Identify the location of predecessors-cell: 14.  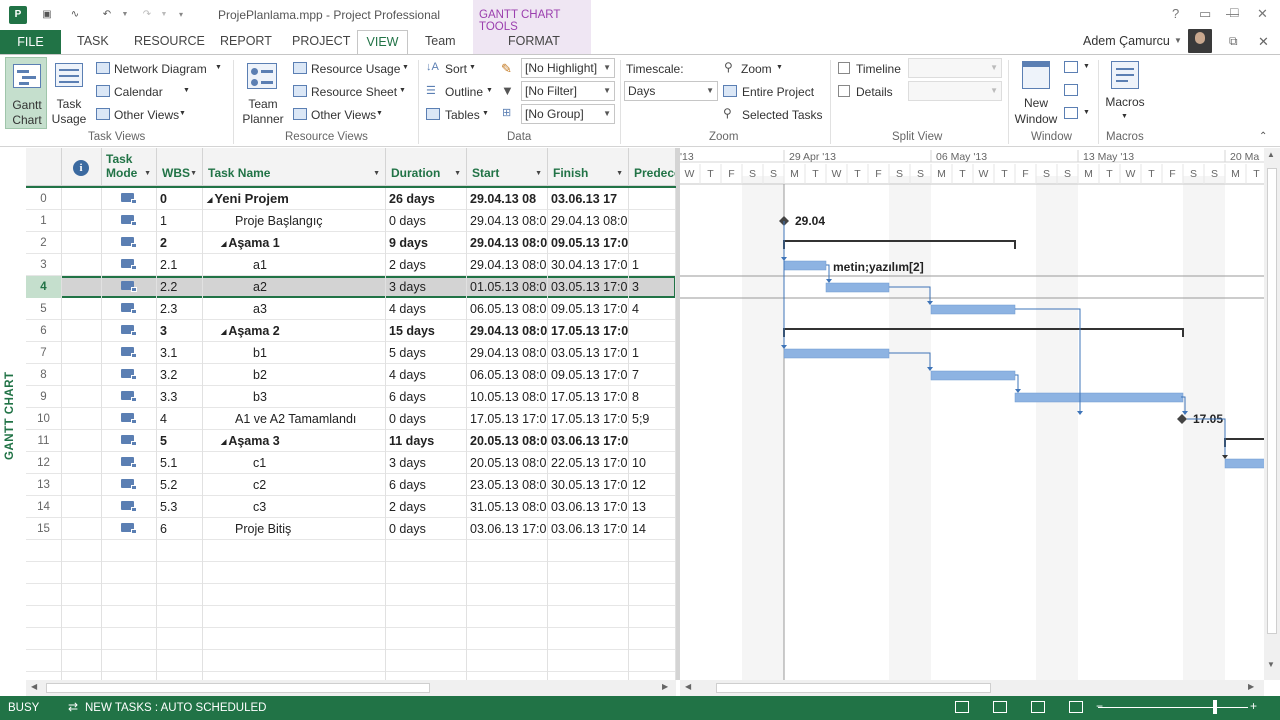
(652, 529).